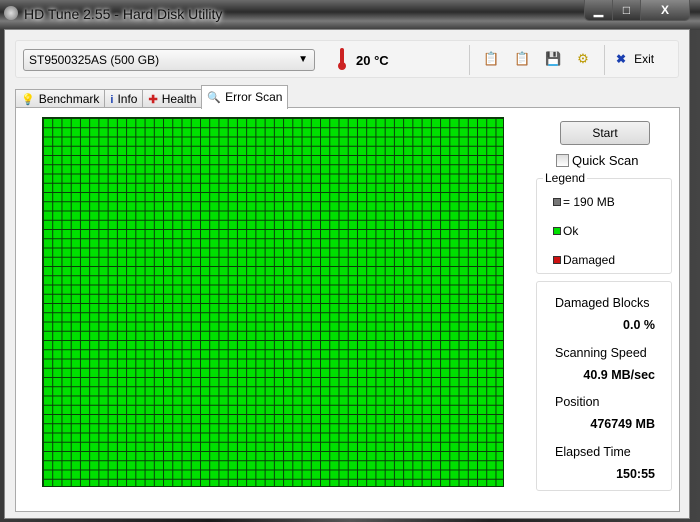 This screenshot has height=522, width=700. What do you see at coordinates (639, 325) in the screenshot?
I see `damaged-blocks-value: 0.0 %` at bounding box center [639, 325].